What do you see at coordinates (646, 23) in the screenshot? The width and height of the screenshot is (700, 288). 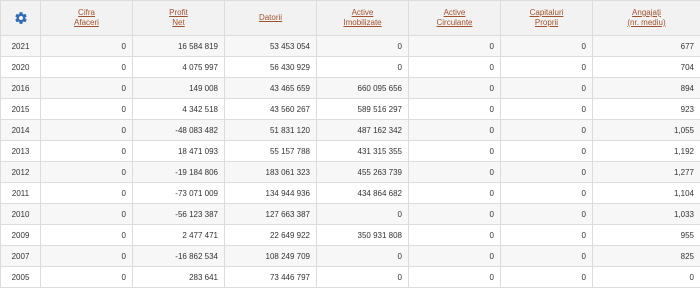 I see `column-header-line2: (nr. mediu)` at bounding box center [646, 23].